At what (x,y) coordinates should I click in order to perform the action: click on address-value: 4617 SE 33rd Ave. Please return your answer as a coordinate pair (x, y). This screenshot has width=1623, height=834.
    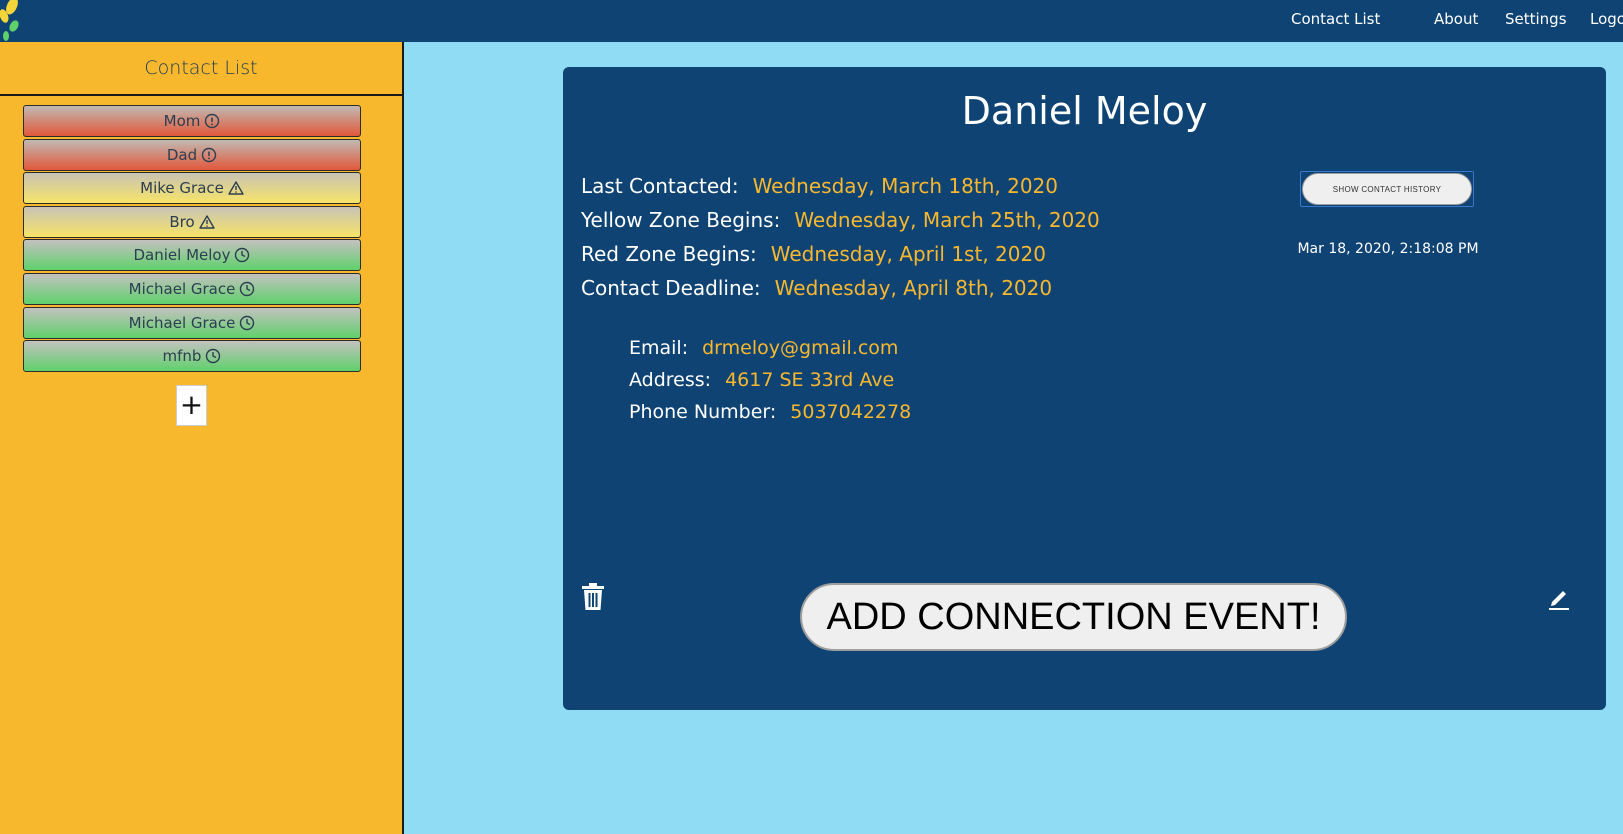
    Looking at the image, I should click on (810, 380).